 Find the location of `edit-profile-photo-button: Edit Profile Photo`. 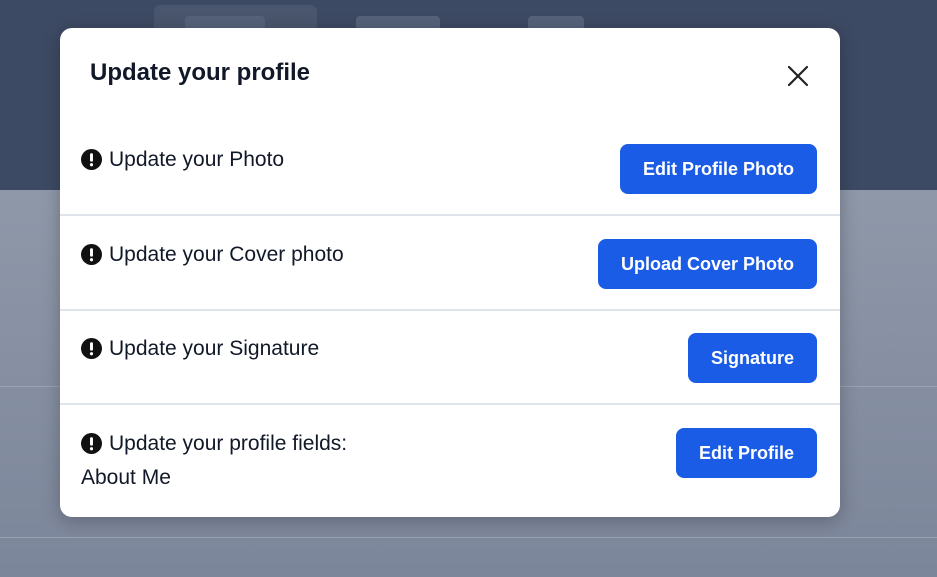

edit-profile-photo-button: Edit Profile Photo is located at coordinates (718, 169).